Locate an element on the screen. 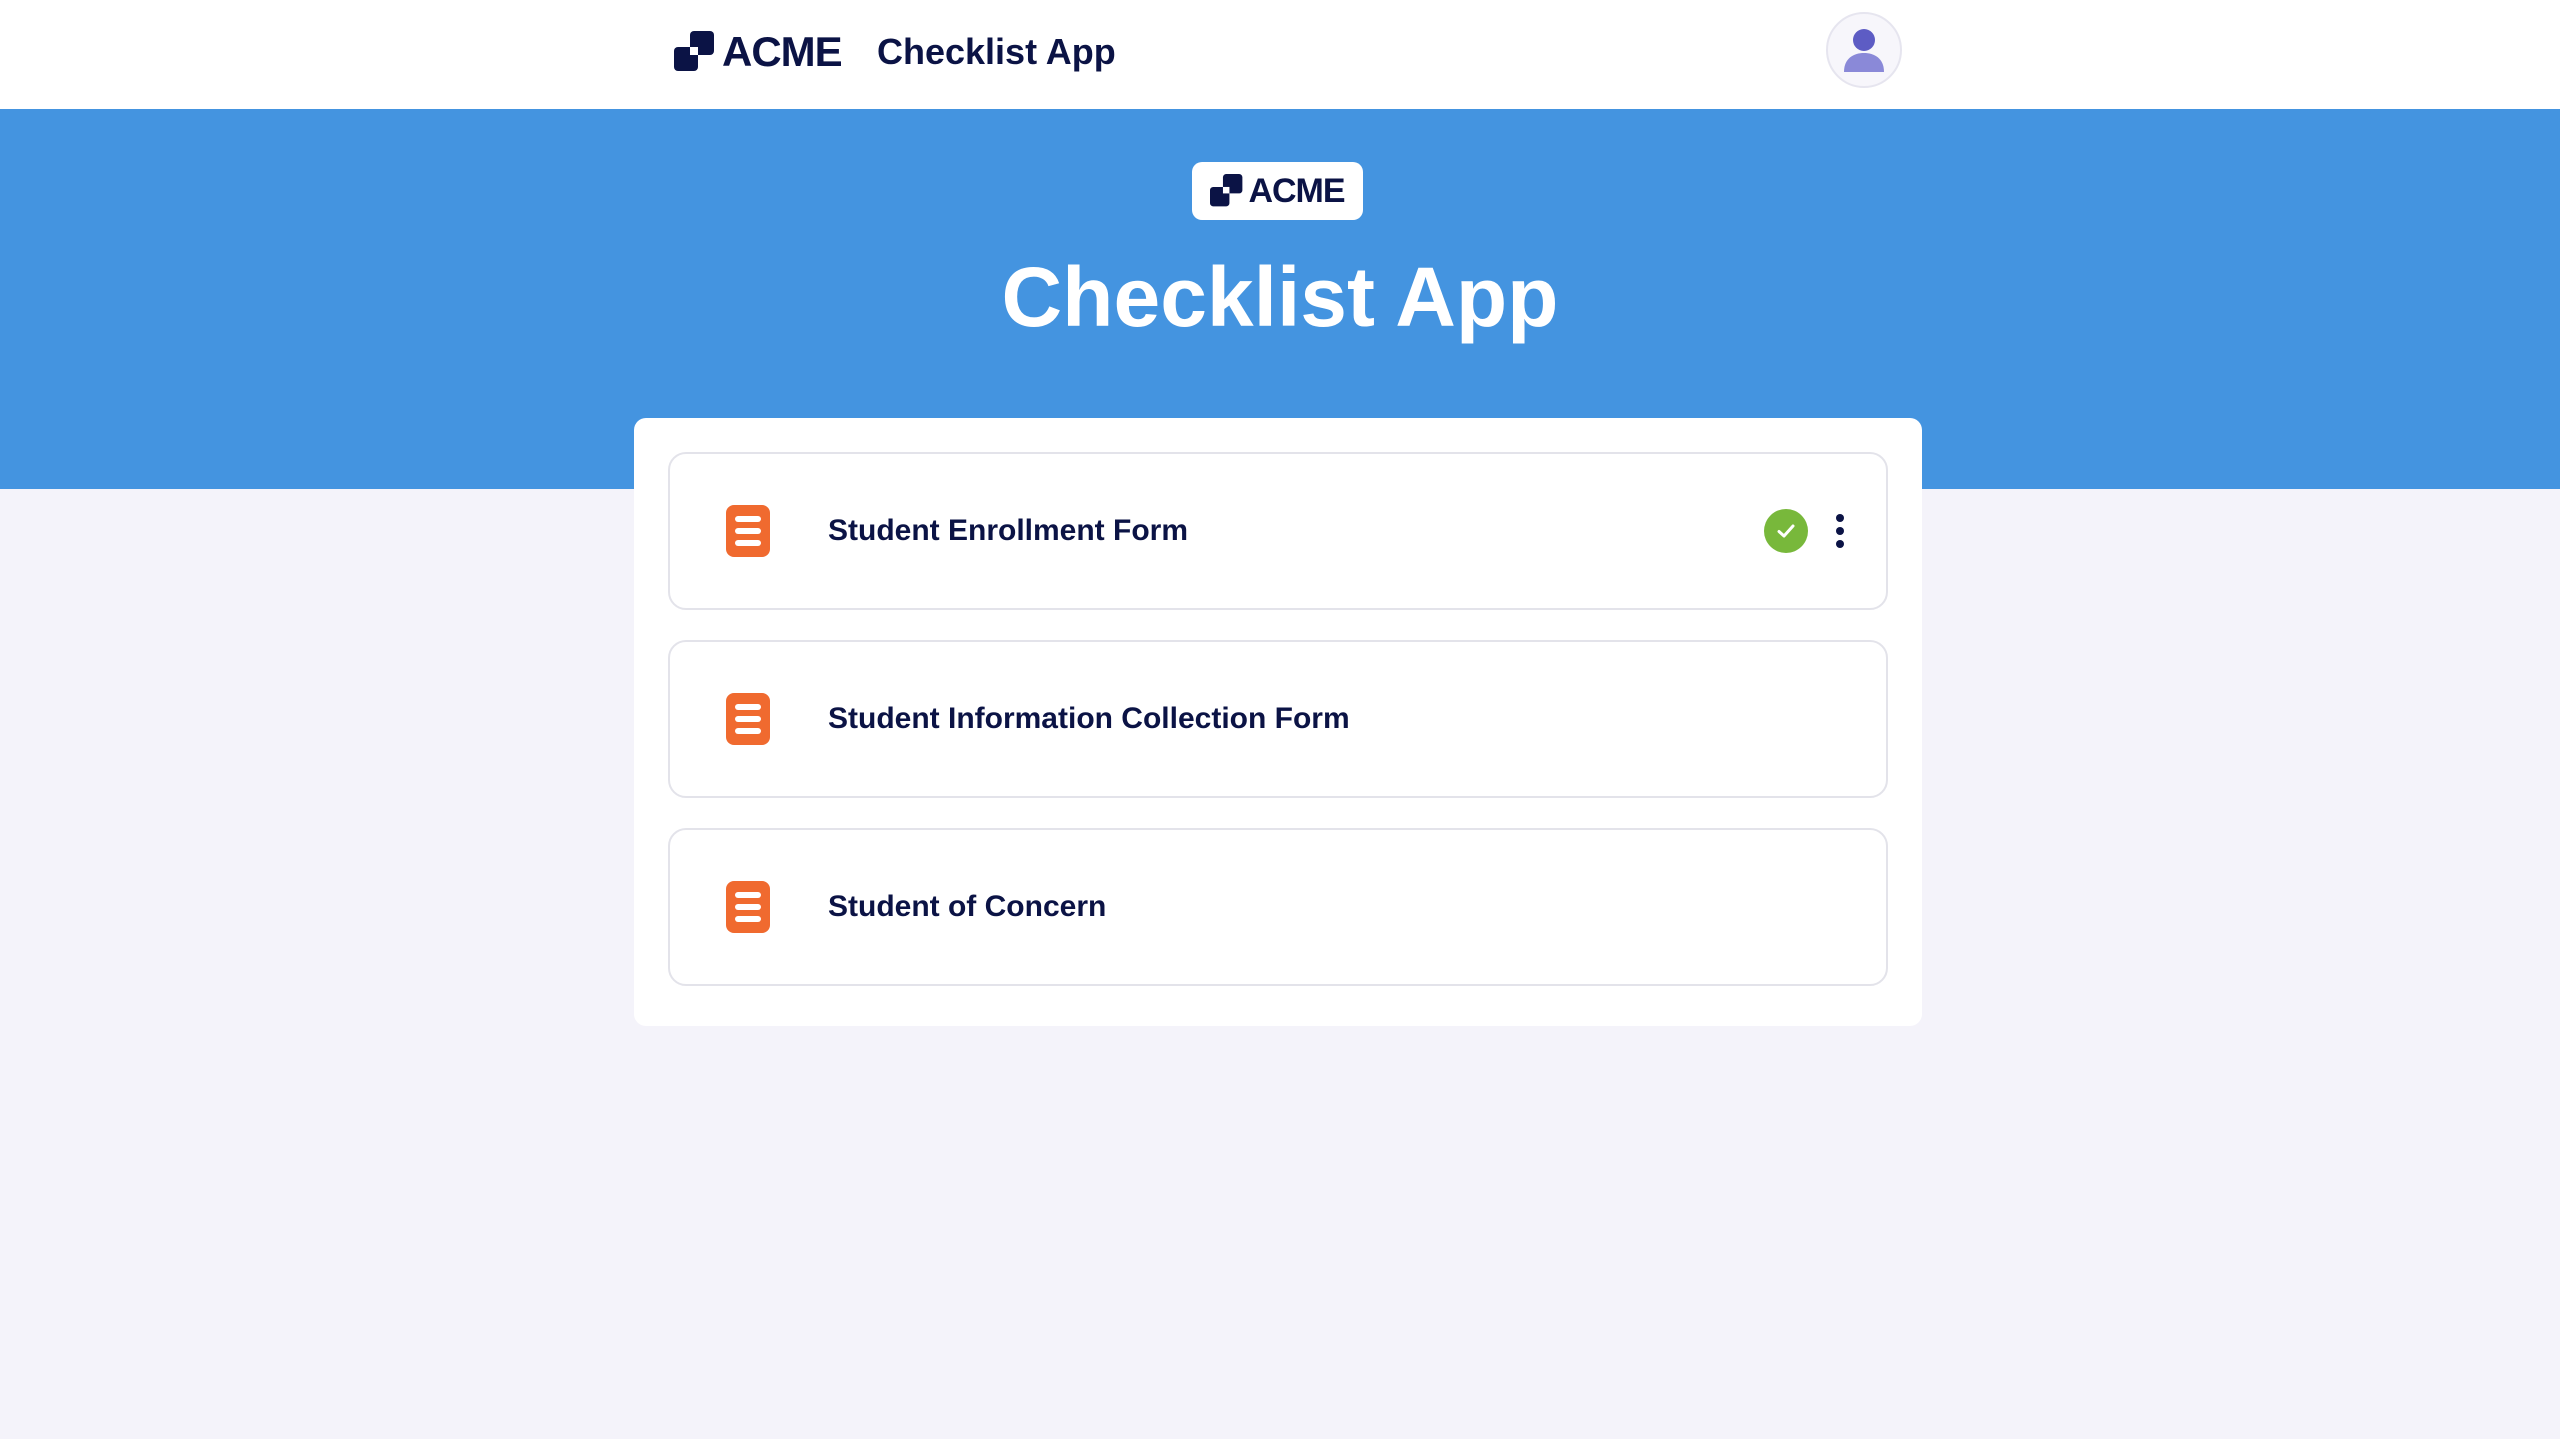 The image size is (2560, 1439). form-item-label: Student Enrollment Form is located at coordinates (1008, 530).